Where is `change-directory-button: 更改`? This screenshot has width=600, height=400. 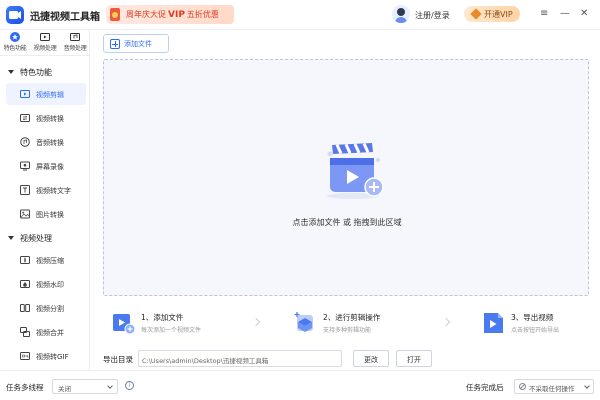 change-directory-button: 更改 is located at coordinates (371, 358).